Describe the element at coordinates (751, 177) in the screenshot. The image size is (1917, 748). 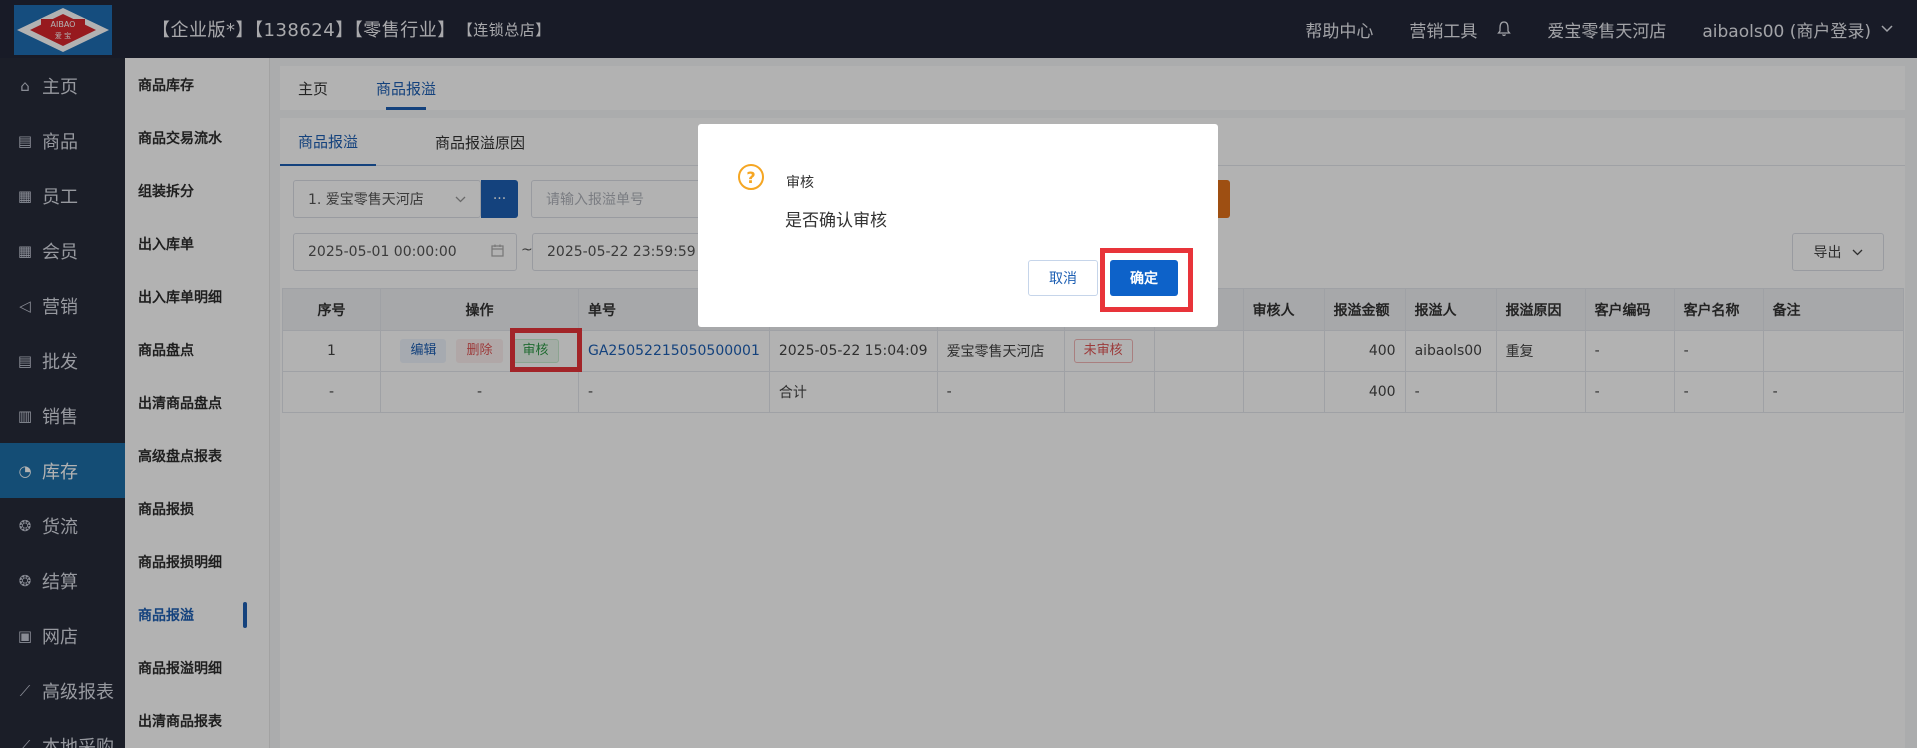
I see `question-icon: ?` at that location.